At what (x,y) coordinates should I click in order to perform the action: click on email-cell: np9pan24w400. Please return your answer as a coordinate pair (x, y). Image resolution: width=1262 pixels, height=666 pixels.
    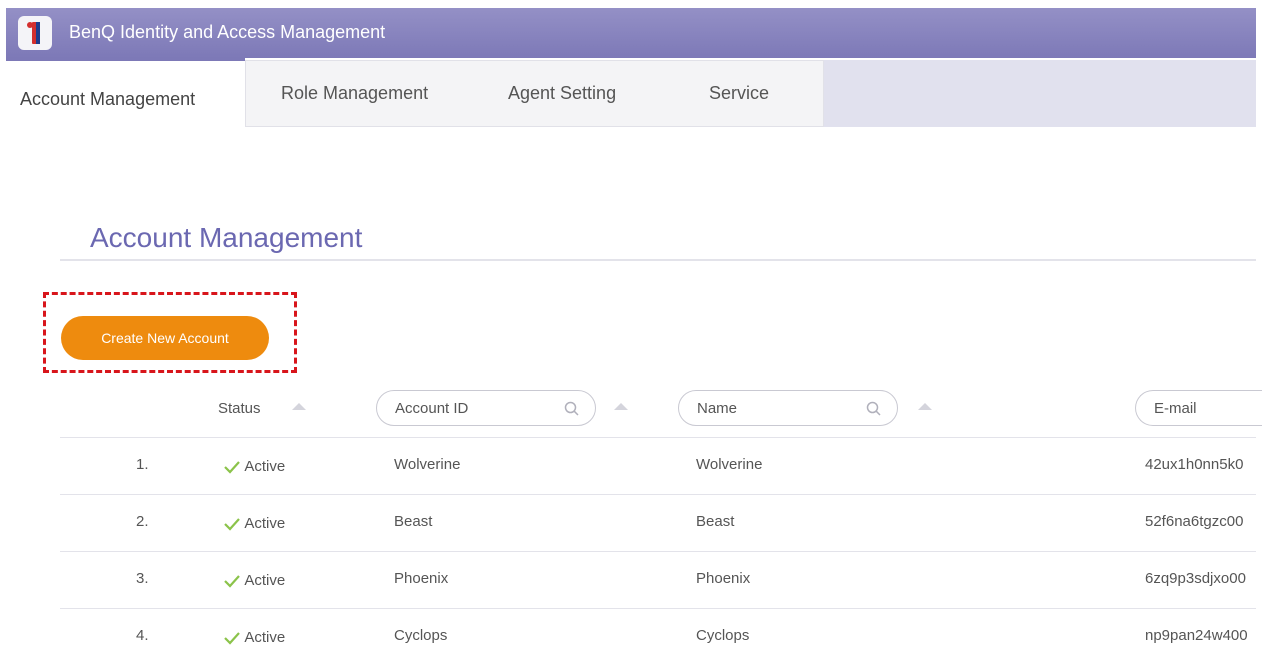
    Looking at the image, I should click on (1196, 635).